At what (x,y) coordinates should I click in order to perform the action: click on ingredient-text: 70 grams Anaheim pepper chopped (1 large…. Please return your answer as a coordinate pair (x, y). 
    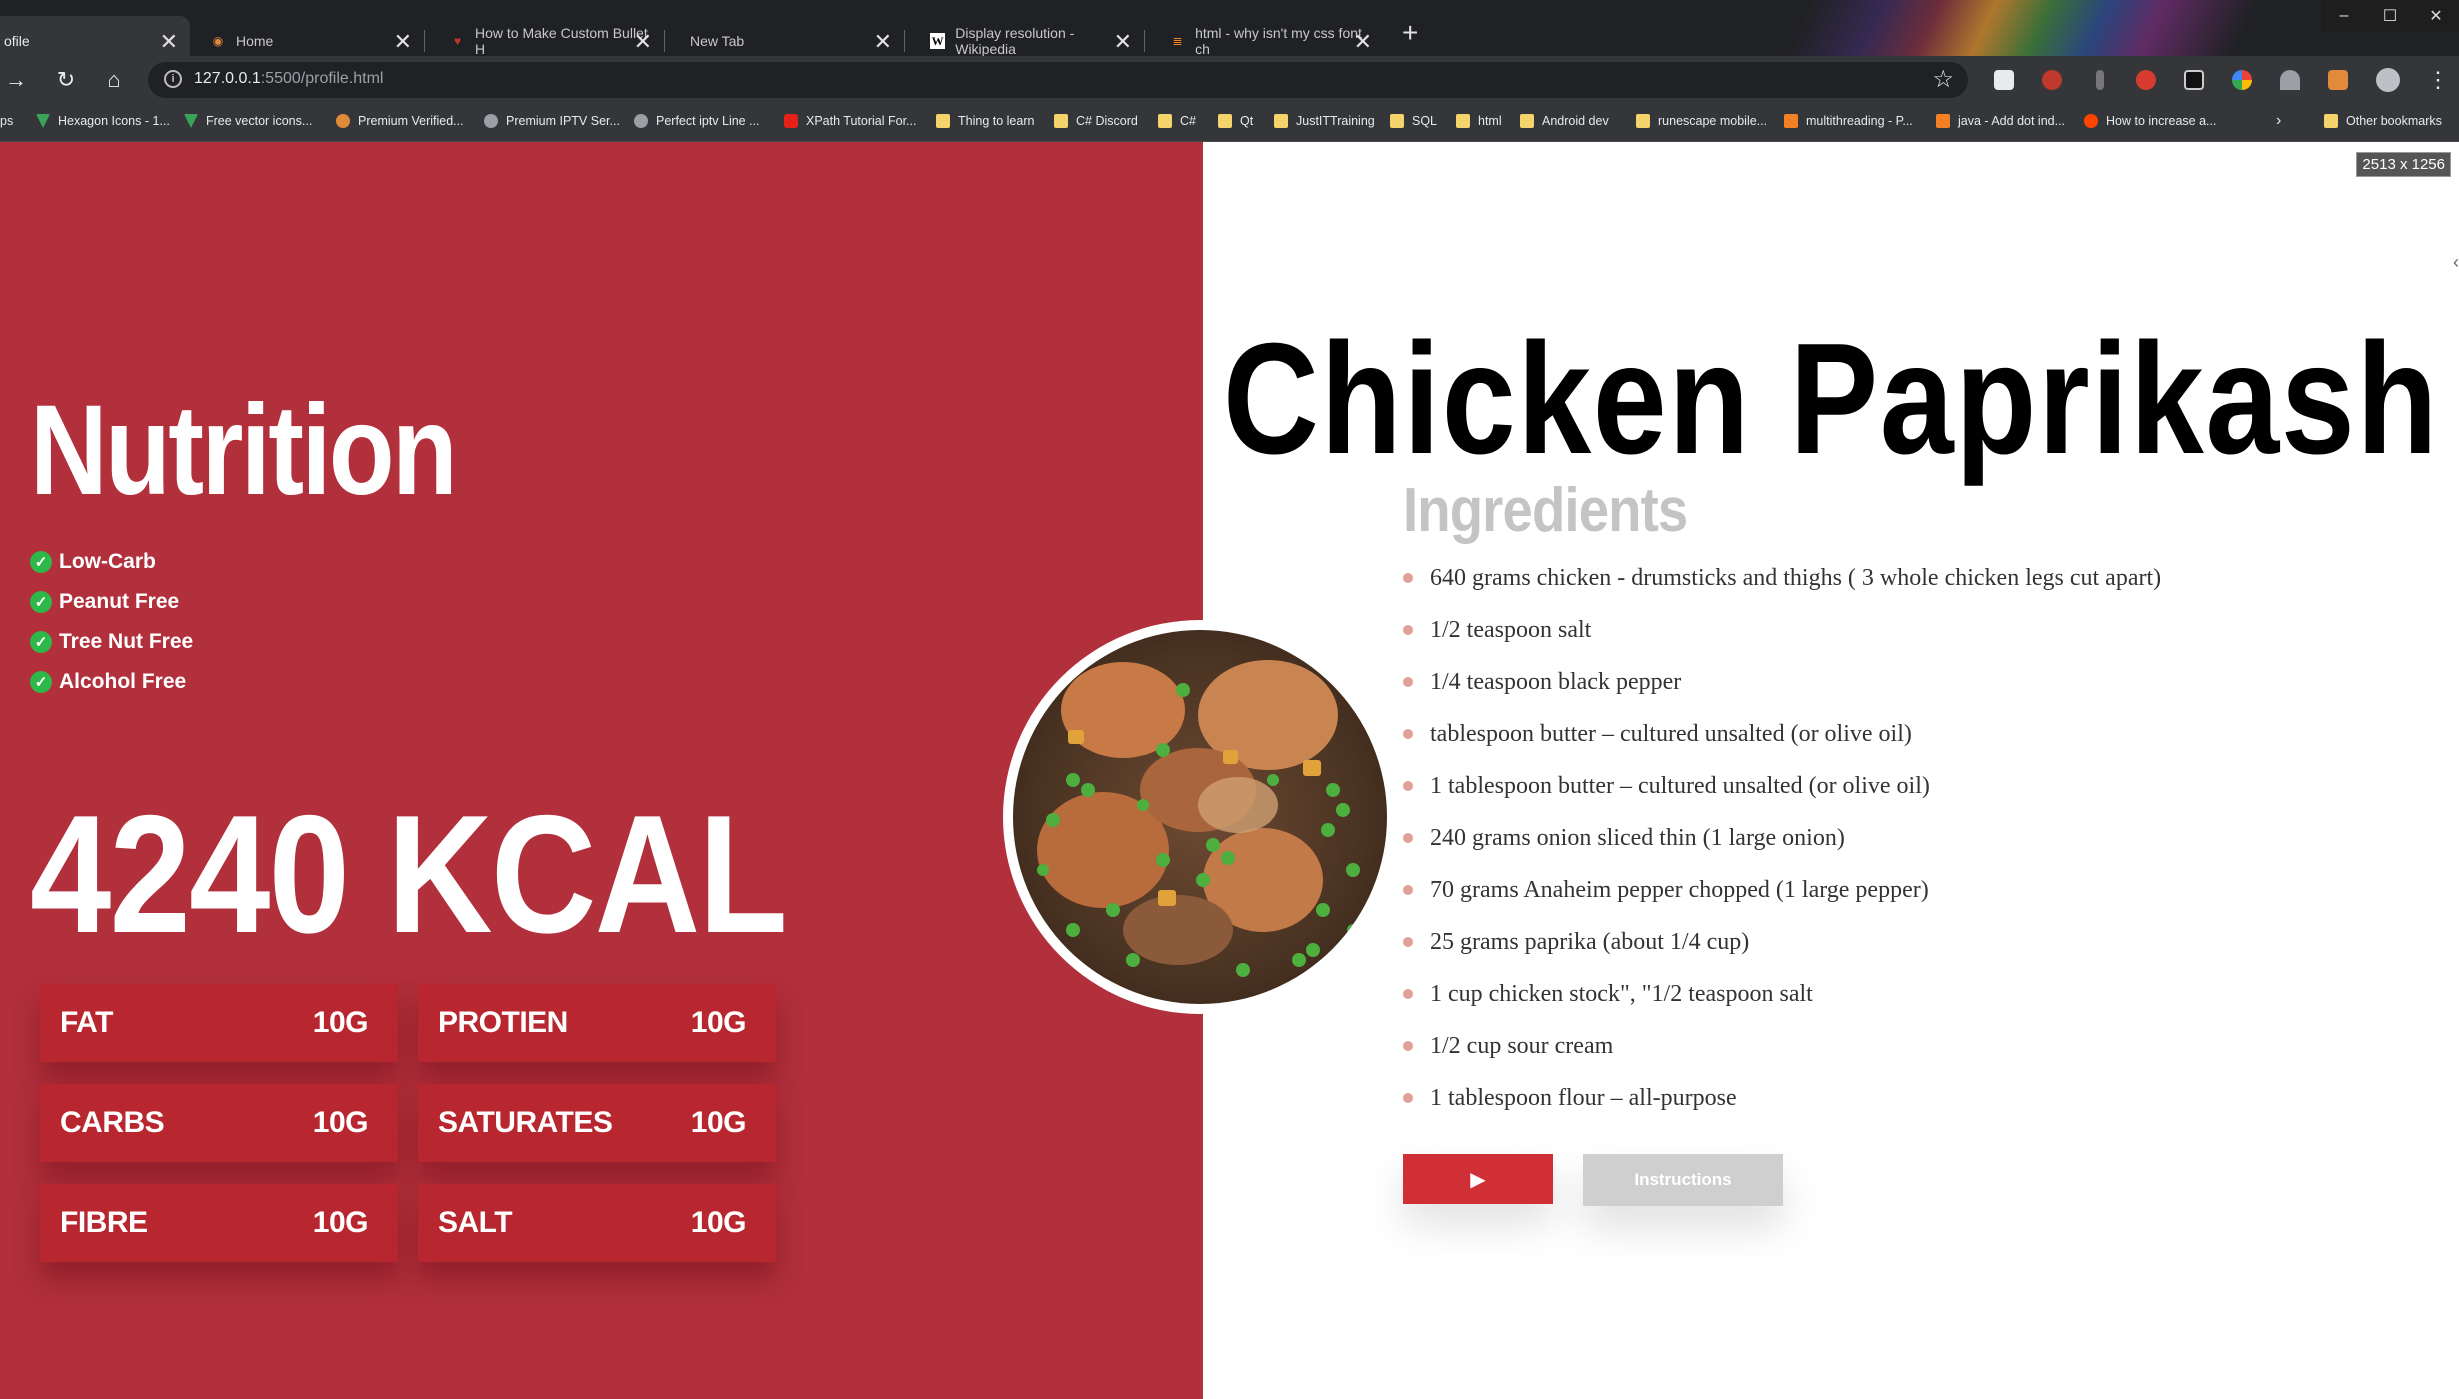
    Looking at the image, I should click on (1679, 889).